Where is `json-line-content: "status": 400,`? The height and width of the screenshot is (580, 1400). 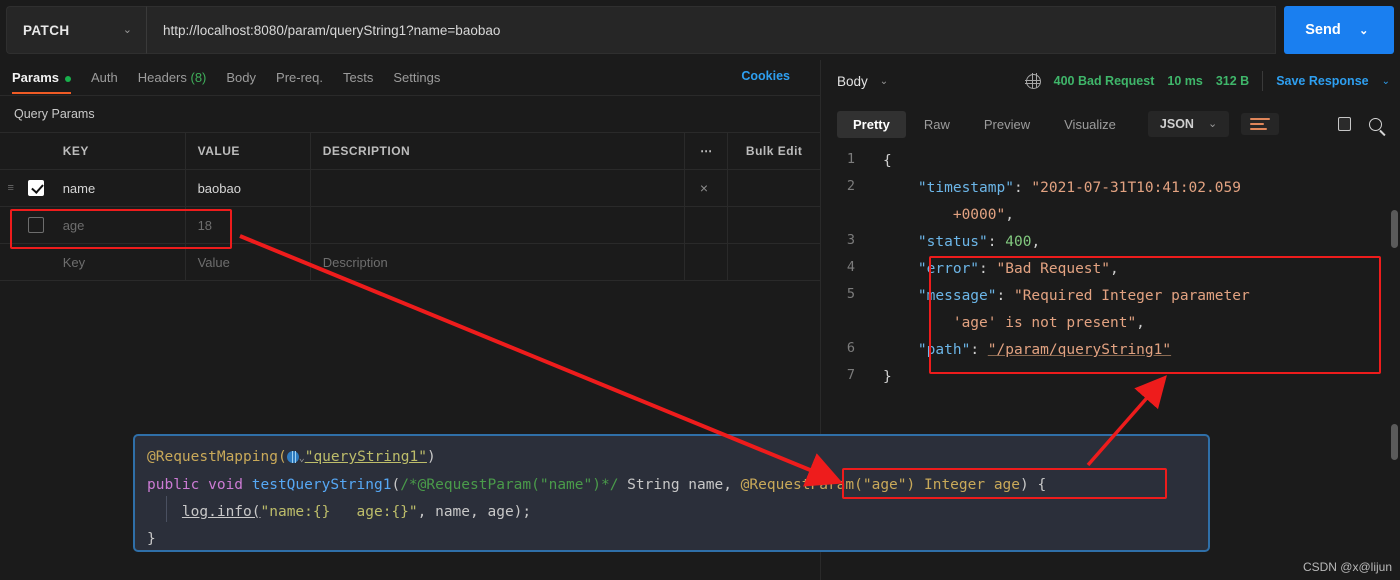 json-line-content: "status": 400, is located at coordinates (1133, 242).